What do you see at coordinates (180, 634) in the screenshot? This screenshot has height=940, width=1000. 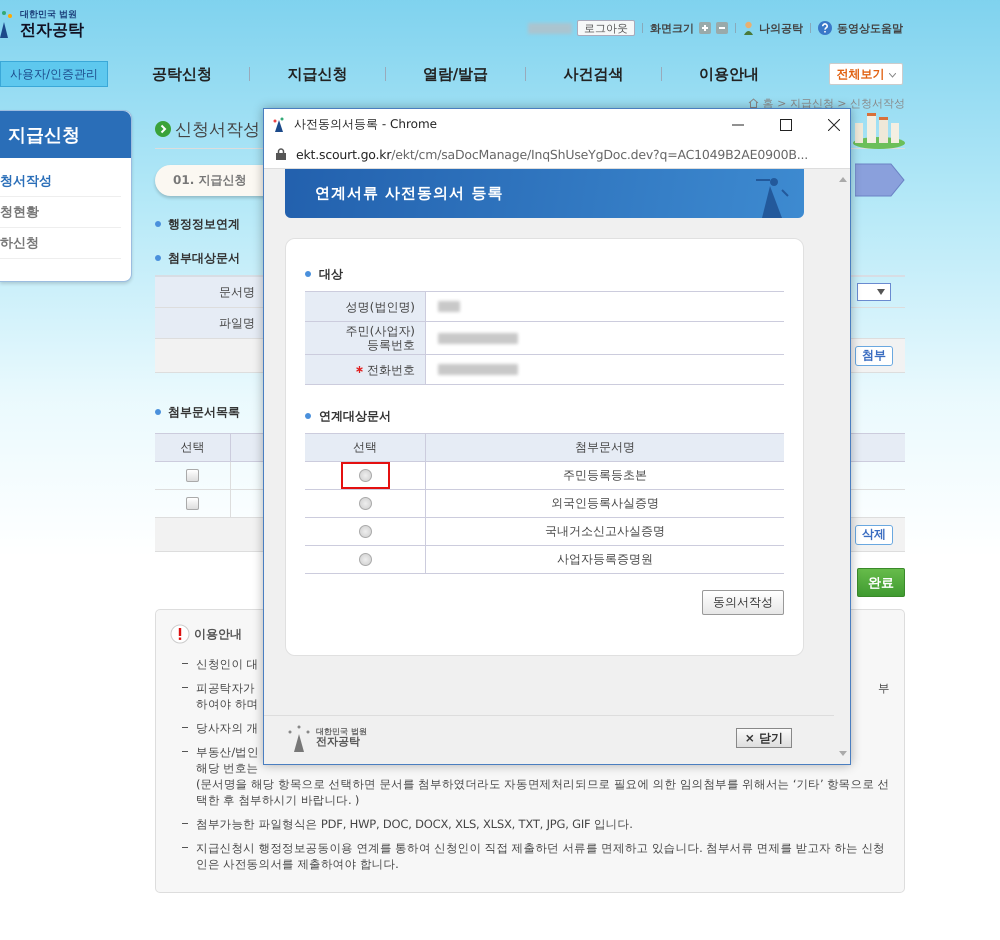 I see `exclamation-icon` at bounding box center [180, 634].